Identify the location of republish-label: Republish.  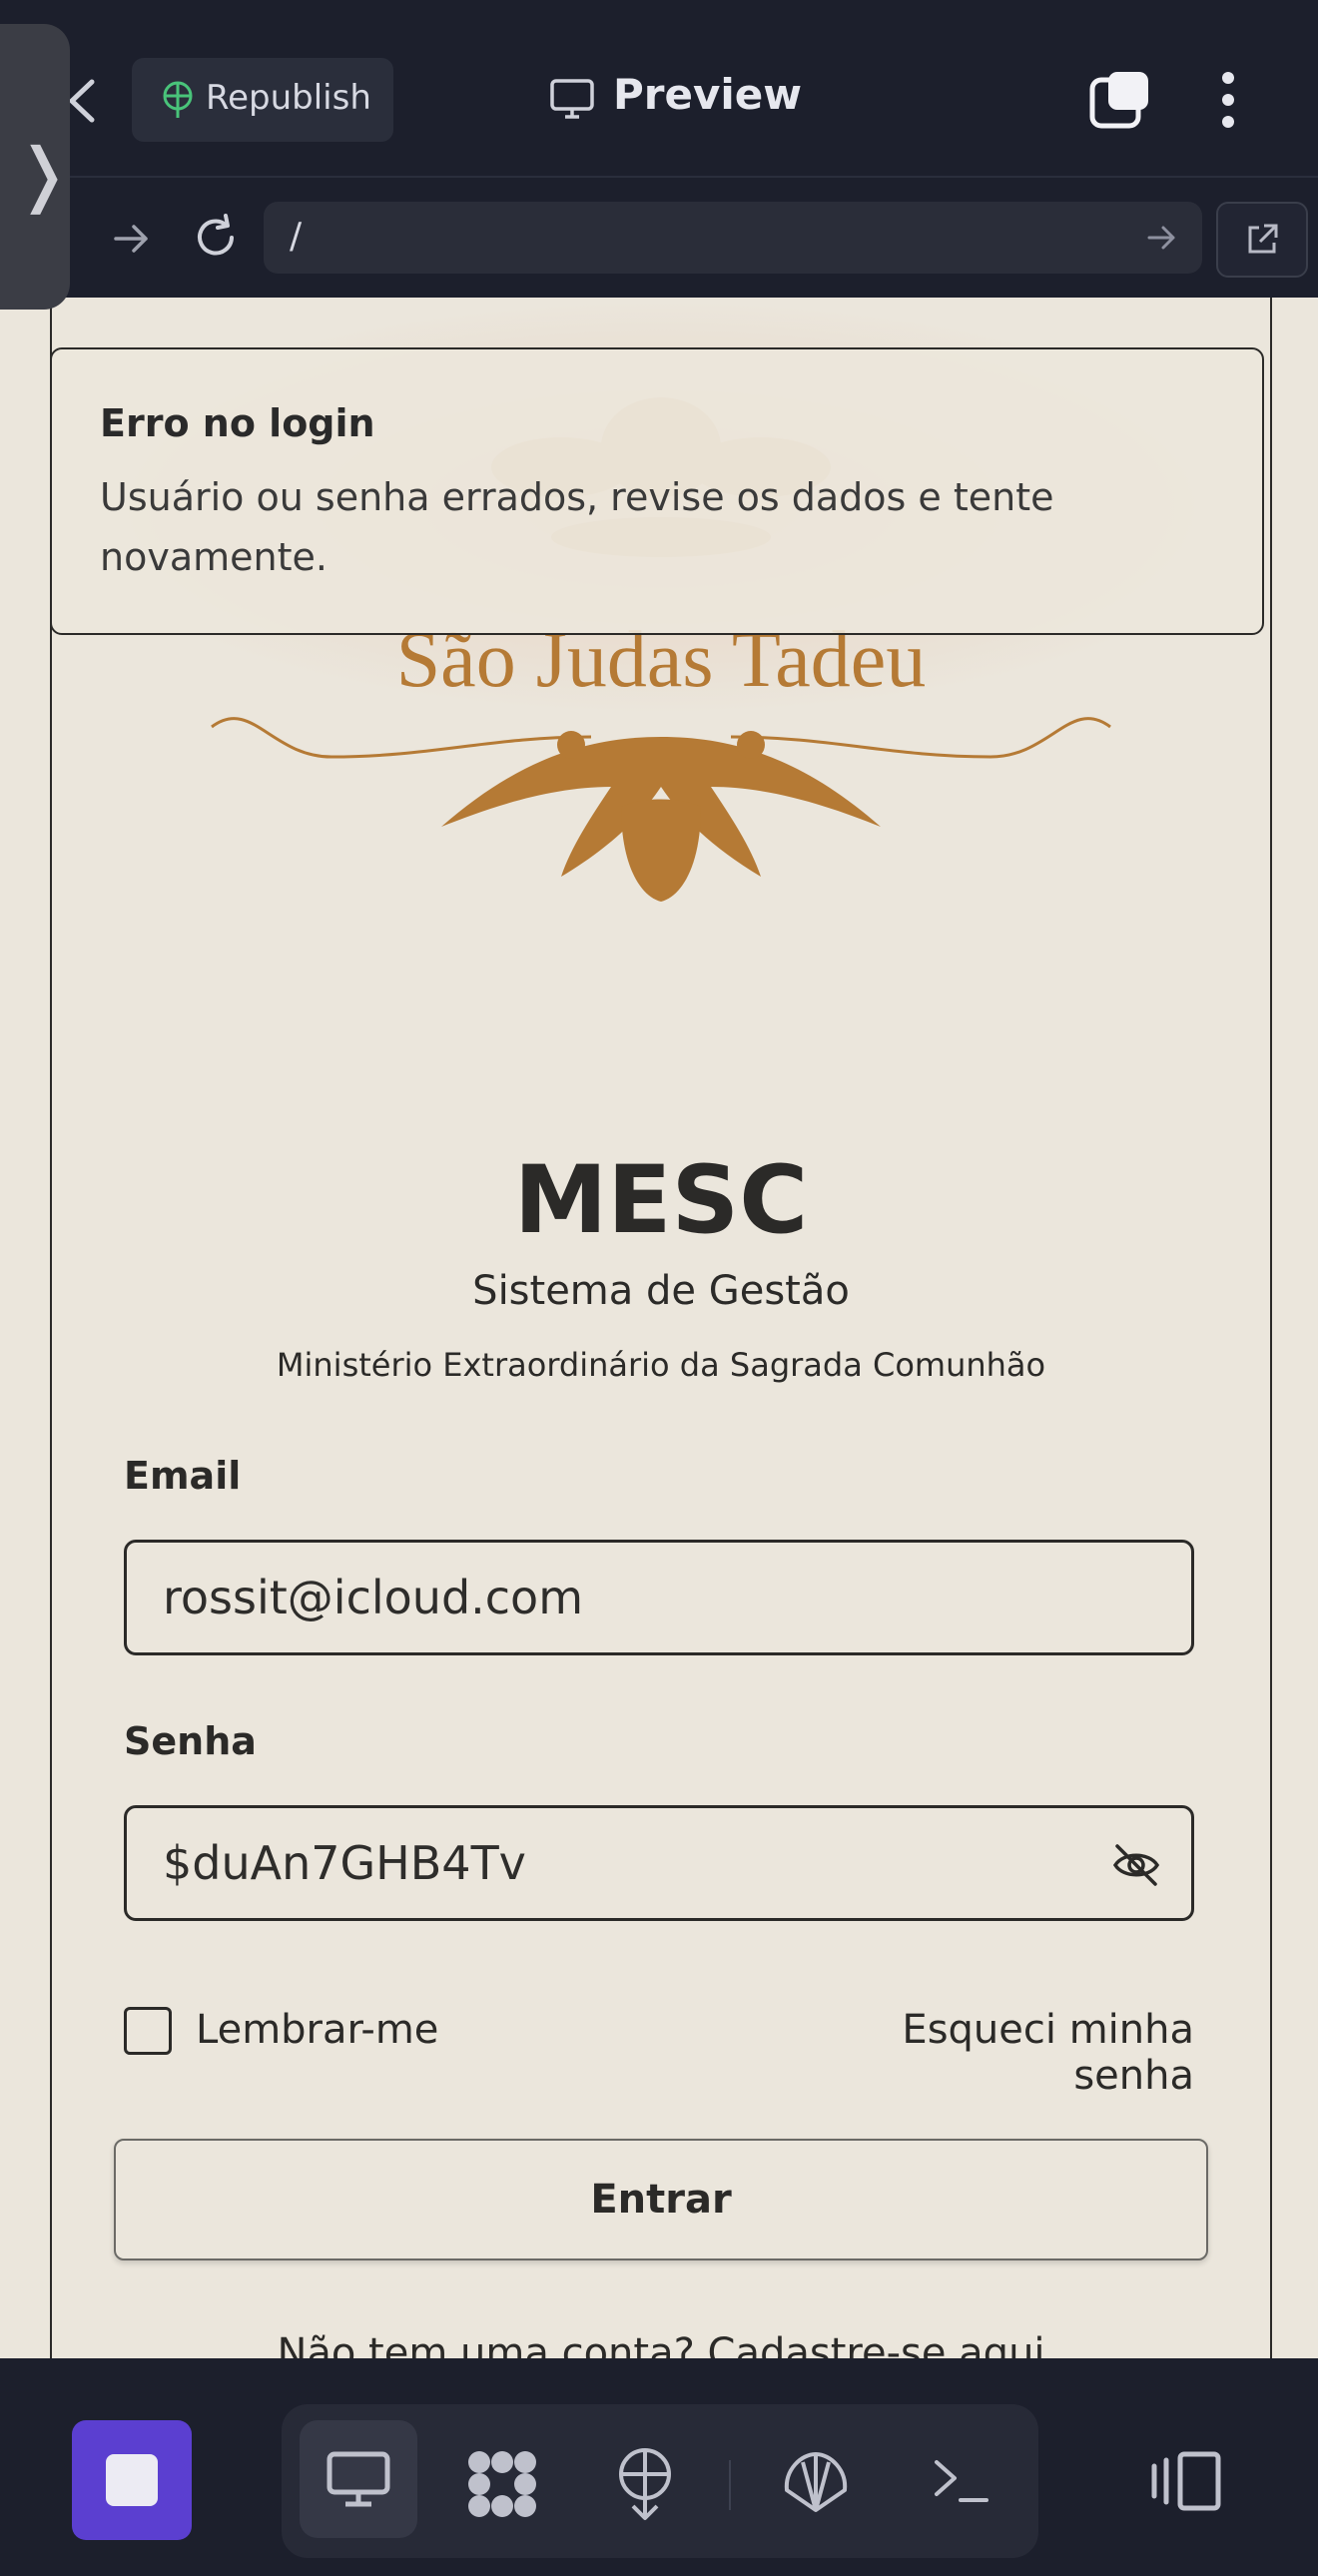
(288, 98).